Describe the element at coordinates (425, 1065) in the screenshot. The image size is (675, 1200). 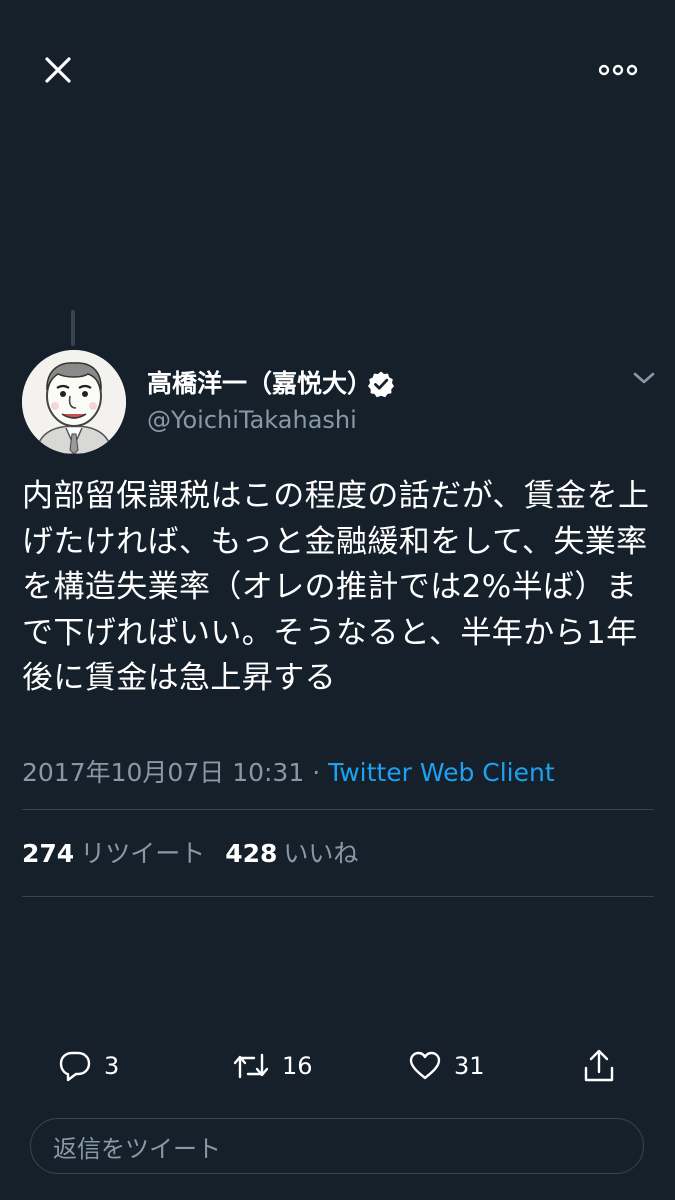
I see `heart-icon` at that location.